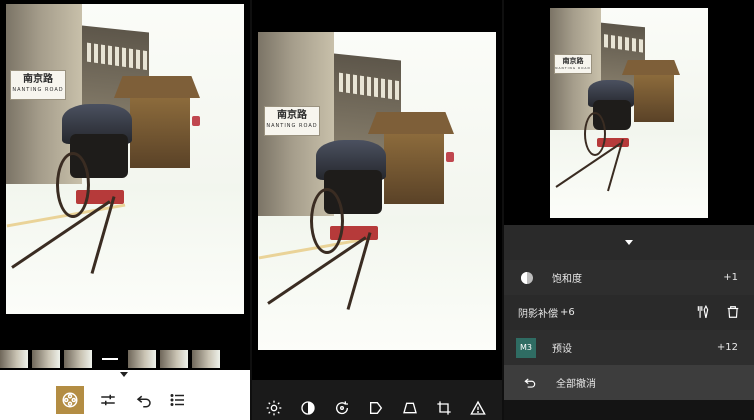 The width and height of the screenshot is (754, 420). Describe the element at coordinates (562, 349) in the screenshot. I see `stack-row-label: 预设` at that location.